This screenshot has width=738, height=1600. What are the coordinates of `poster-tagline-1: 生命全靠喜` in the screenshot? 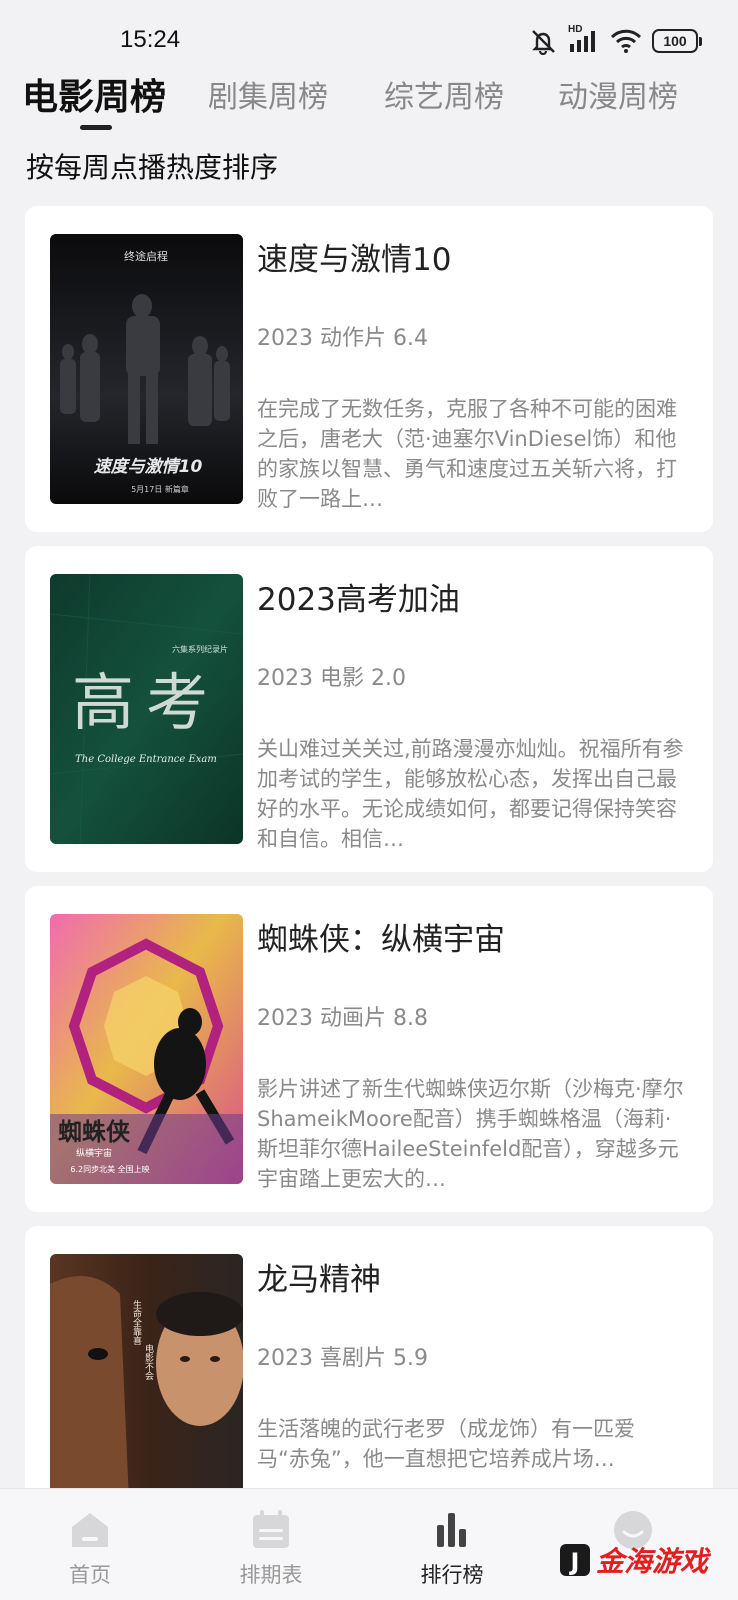 It's located at (136, 1322).